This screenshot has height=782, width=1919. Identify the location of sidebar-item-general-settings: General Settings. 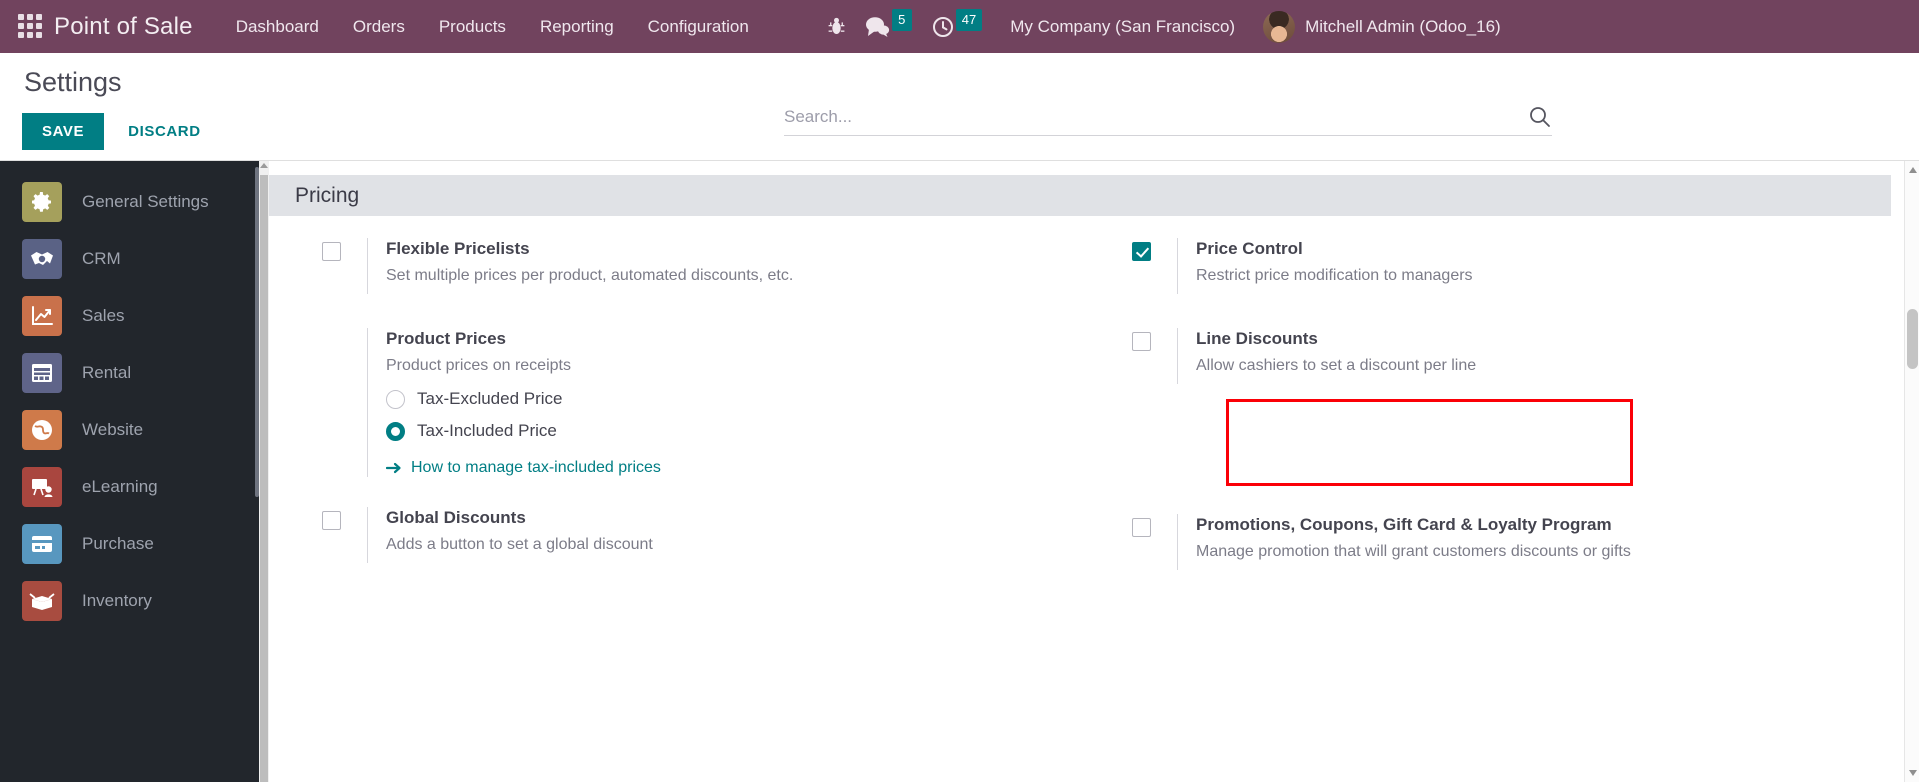
(129, 201).